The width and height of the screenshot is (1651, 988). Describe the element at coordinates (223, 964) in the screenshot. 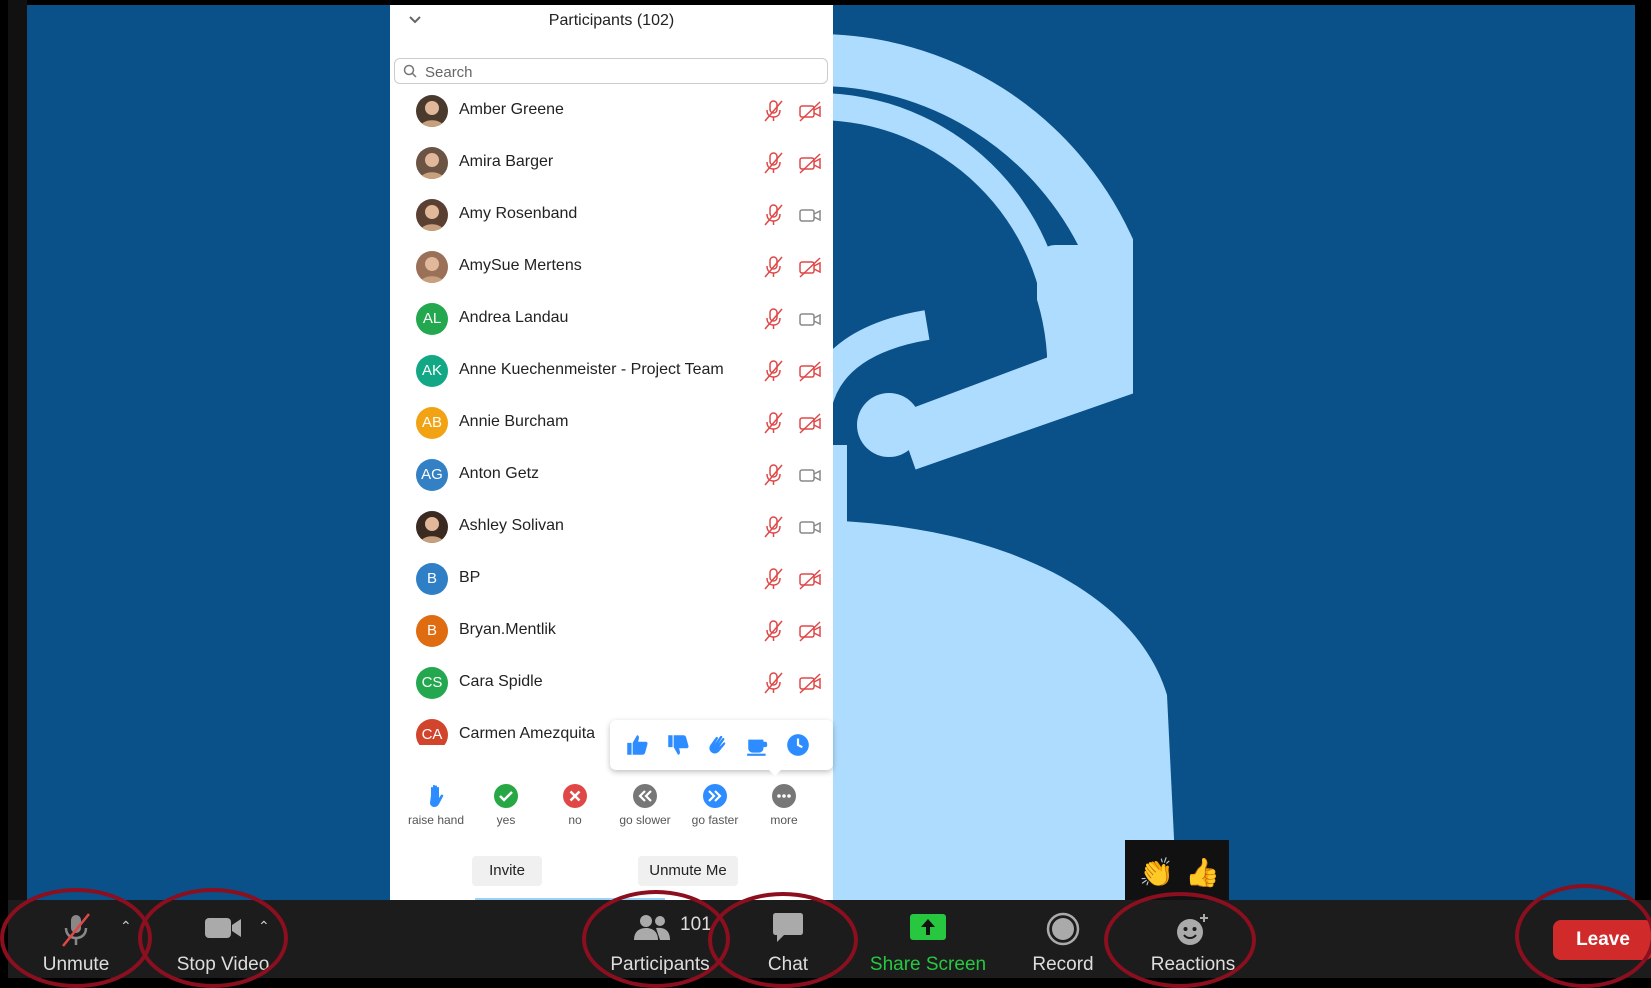

I see `stop-video-label: Stop Video` at that location.